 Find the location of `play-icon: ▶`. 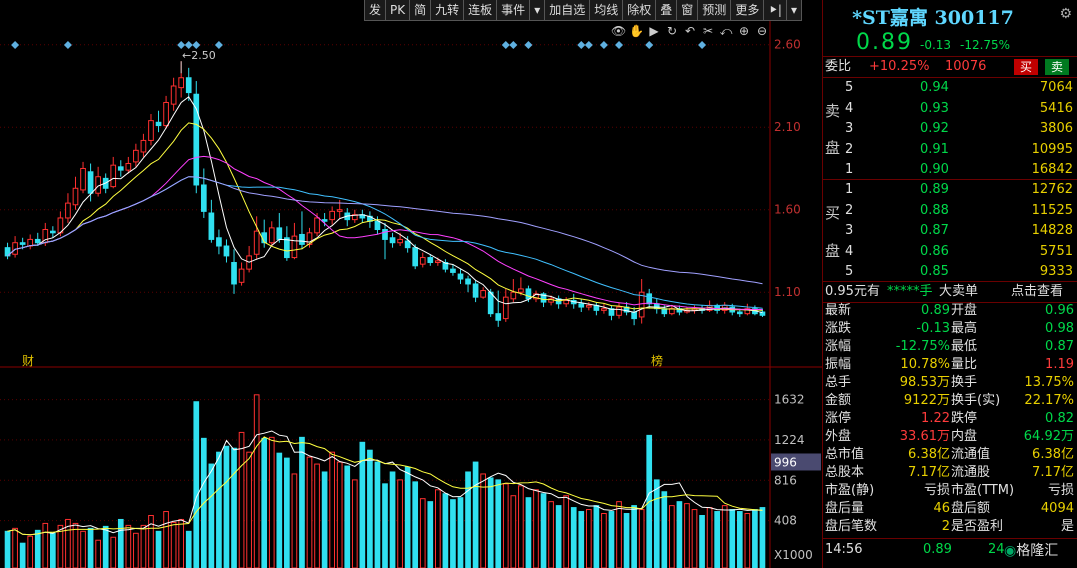

play-icon: ▶ is located at coordinates (654, 31).